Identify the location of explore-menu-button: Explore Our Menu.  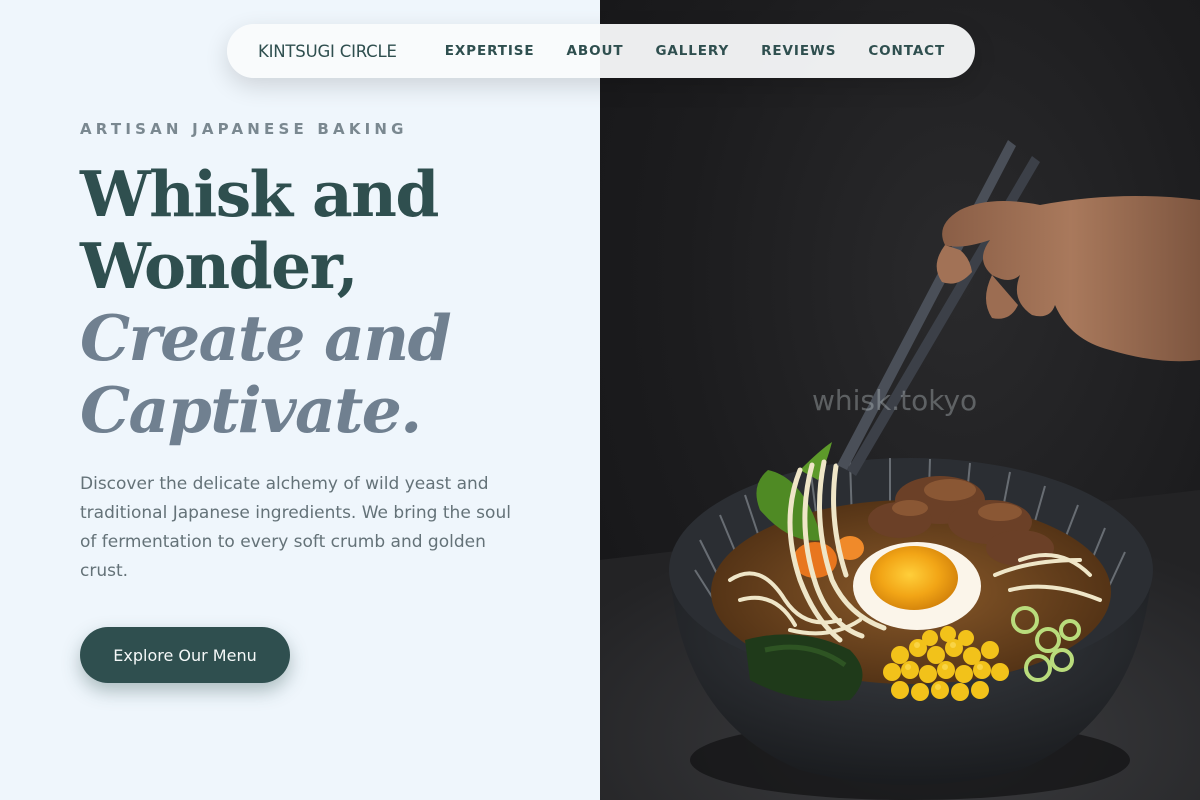
(185, 655).